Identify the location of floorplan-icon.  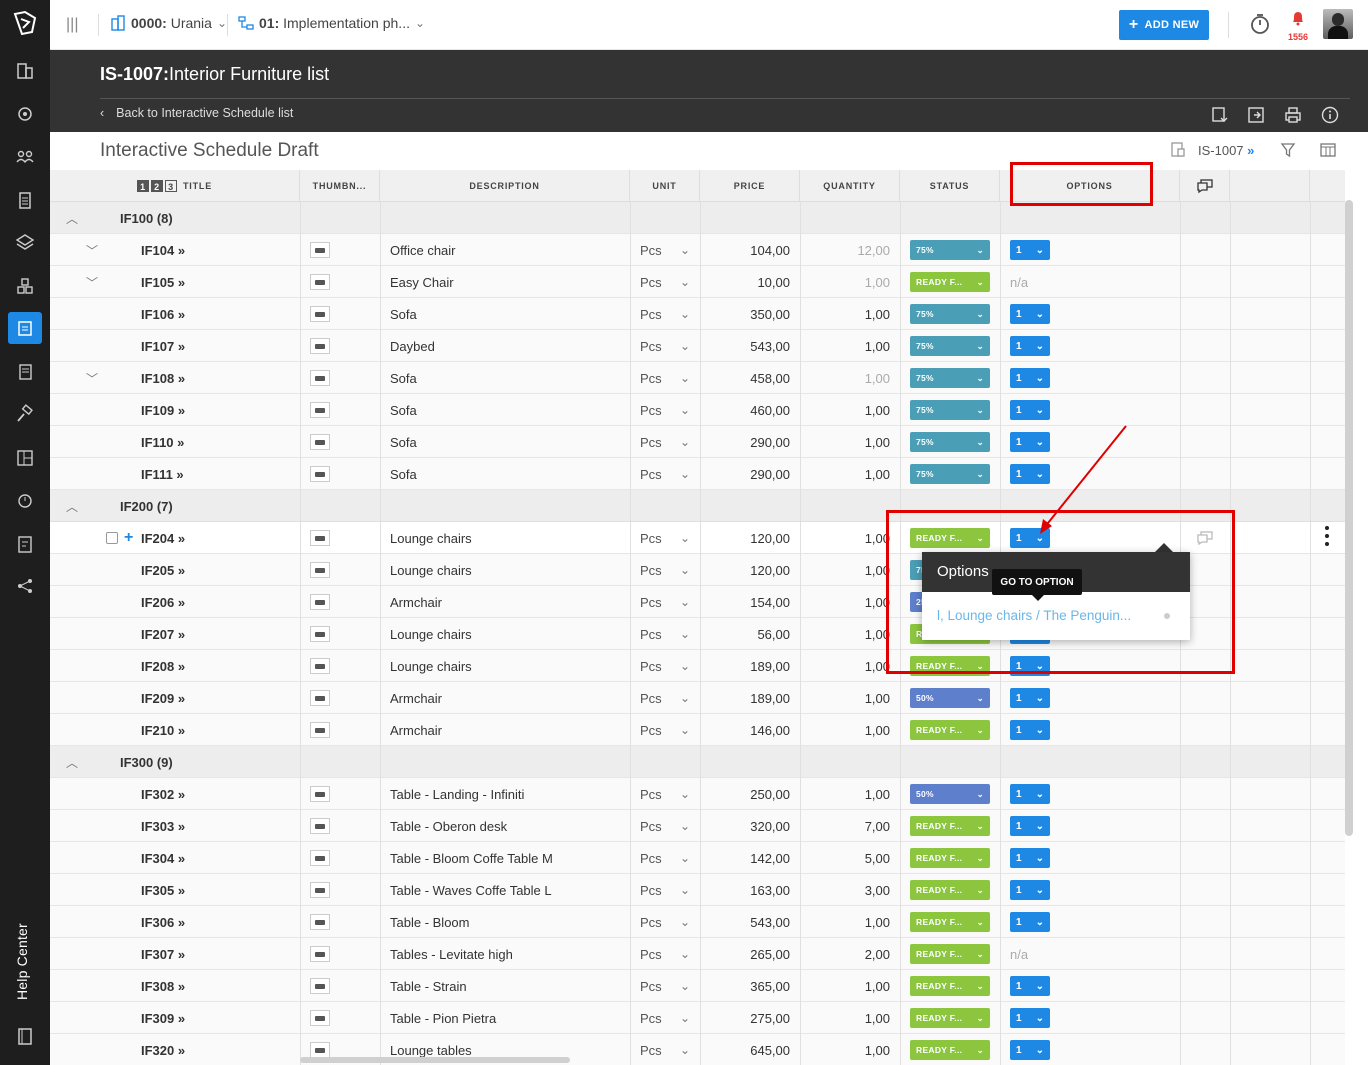
(25, 458).